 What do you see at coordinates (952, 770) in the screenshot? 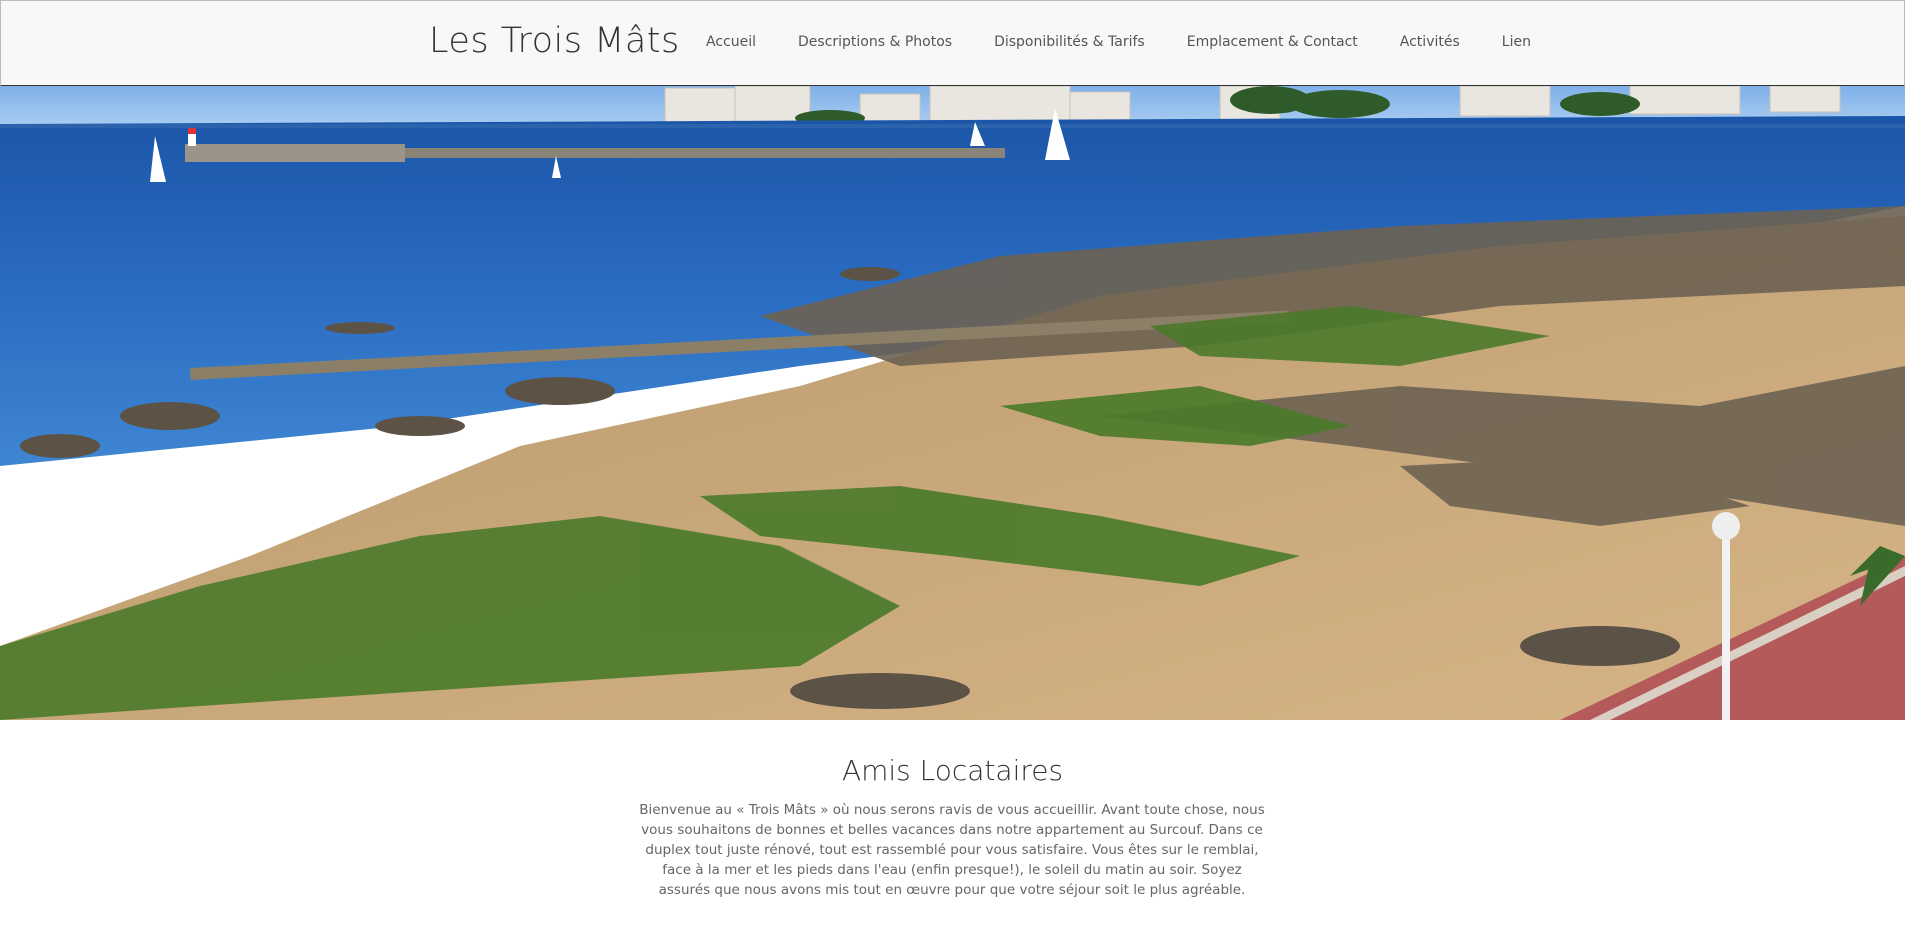
I see `page-title: Amis Locataires` at bounding box center [952, 770].